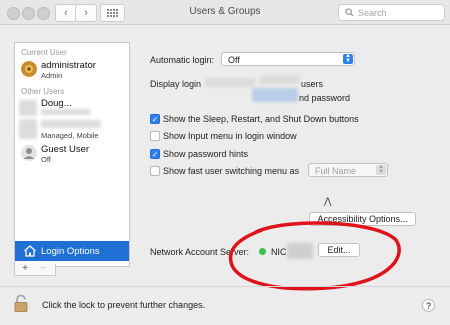 This screenshot has width=450, height=325. Describe the element at coordinates (29, 153) in the screenshot. I see `guest-avatar-icon` at that location.